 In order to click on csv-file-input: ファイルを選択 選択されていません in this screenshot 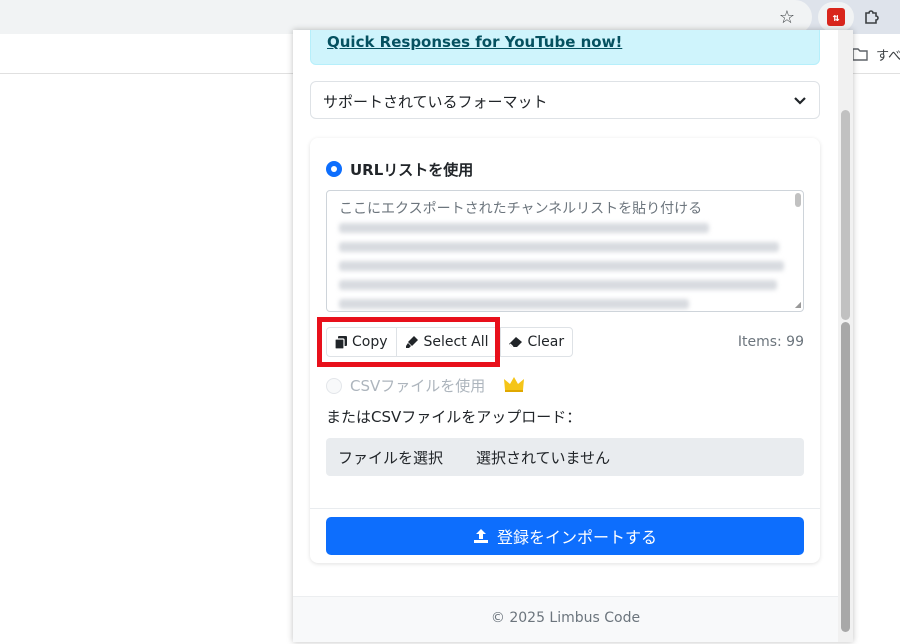, I will do `click(565, 457)`.